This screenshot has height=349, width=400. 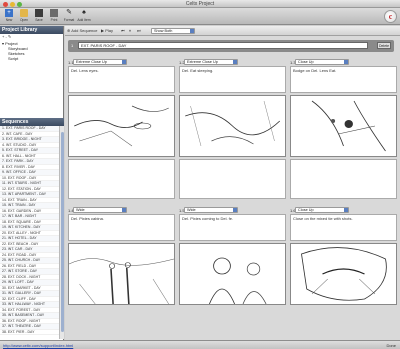 I want to click on shot-description: Del. Pixies cabina., so click(x=121, y=227).